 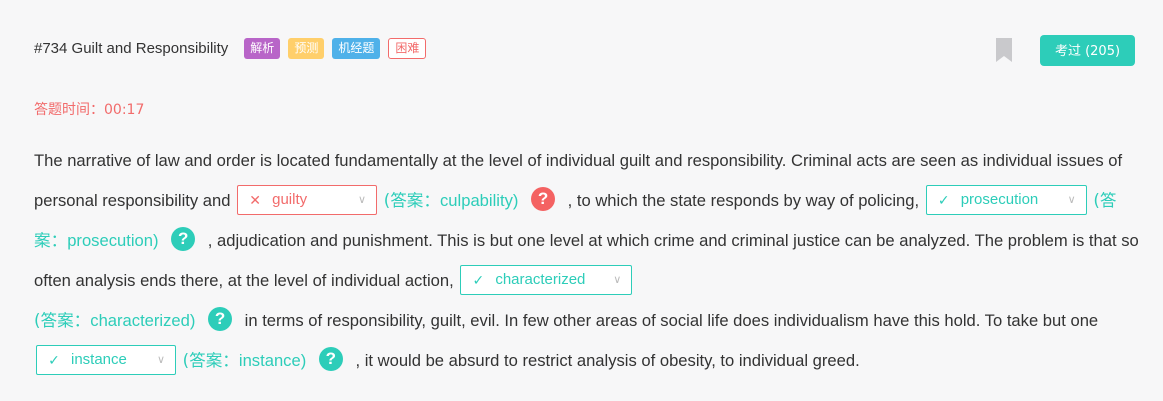 What do you see at coordinates (306, 48) in the screenshot?
I see `tag-prediction: 预测` at bounding box center [306, 48].